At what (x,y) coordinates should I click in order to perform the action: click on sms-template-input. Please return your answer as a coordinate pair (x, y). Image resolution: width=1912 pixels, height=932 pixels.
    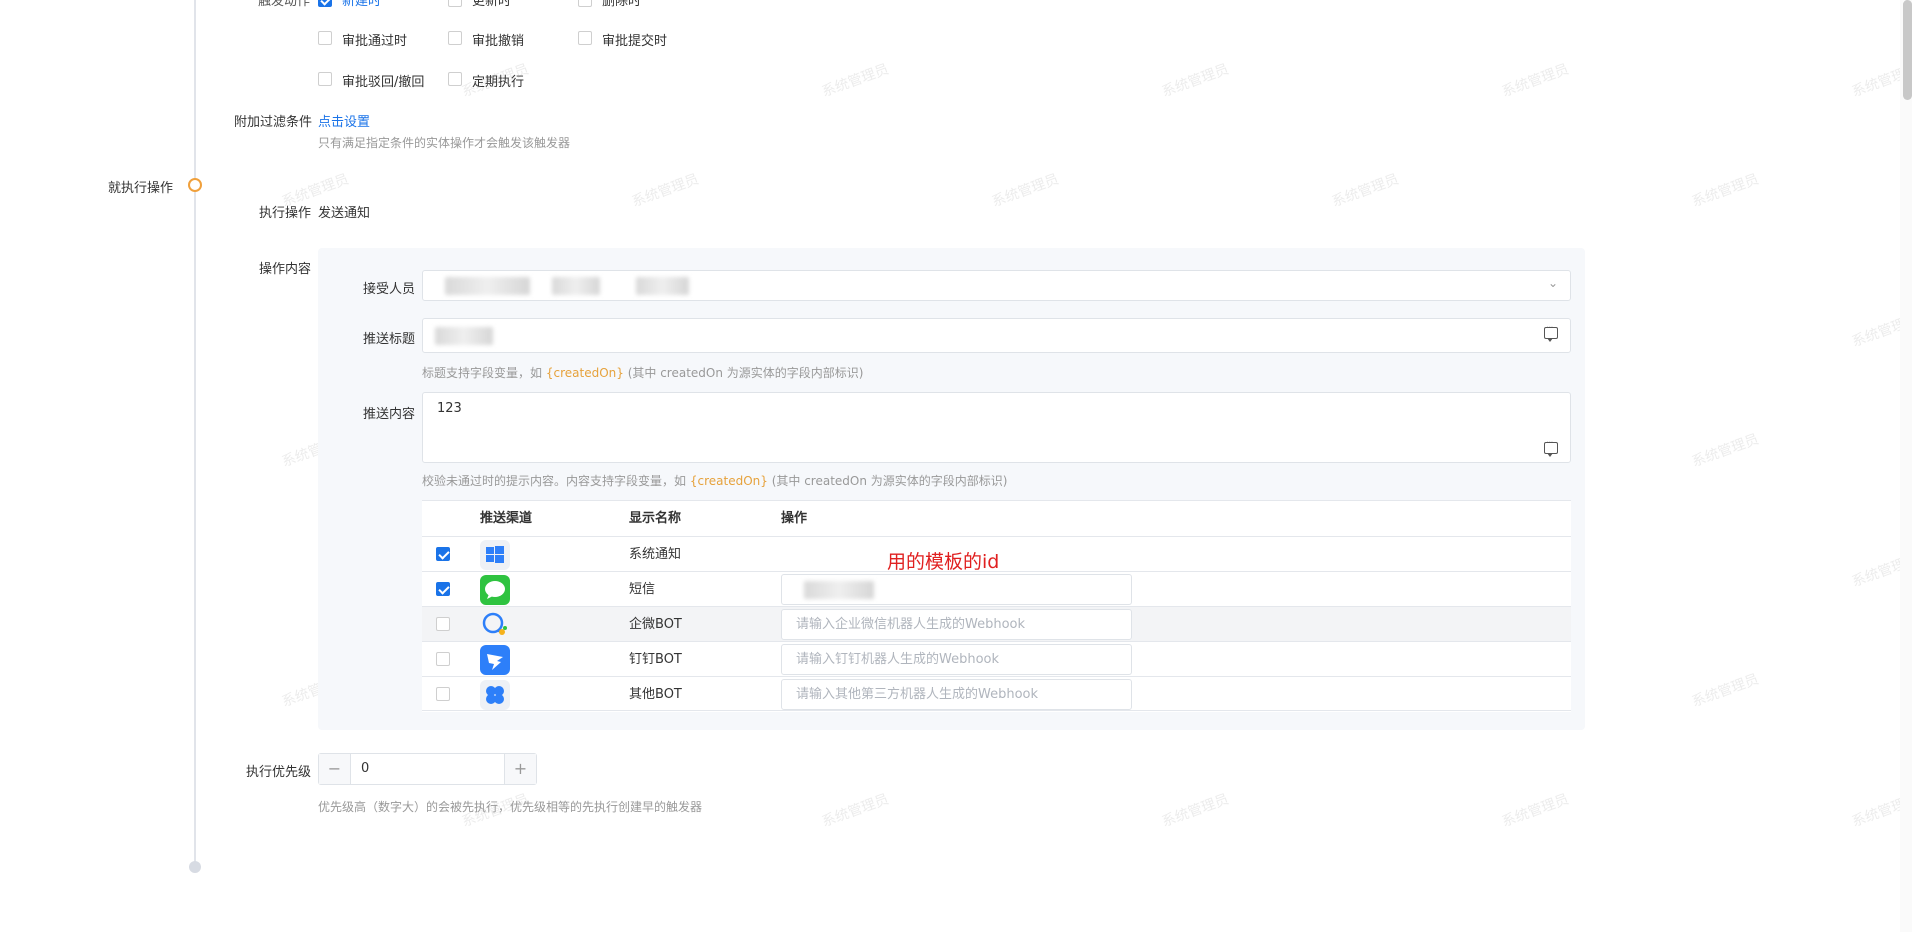
    Looking at the image, I should click on (956, 589).